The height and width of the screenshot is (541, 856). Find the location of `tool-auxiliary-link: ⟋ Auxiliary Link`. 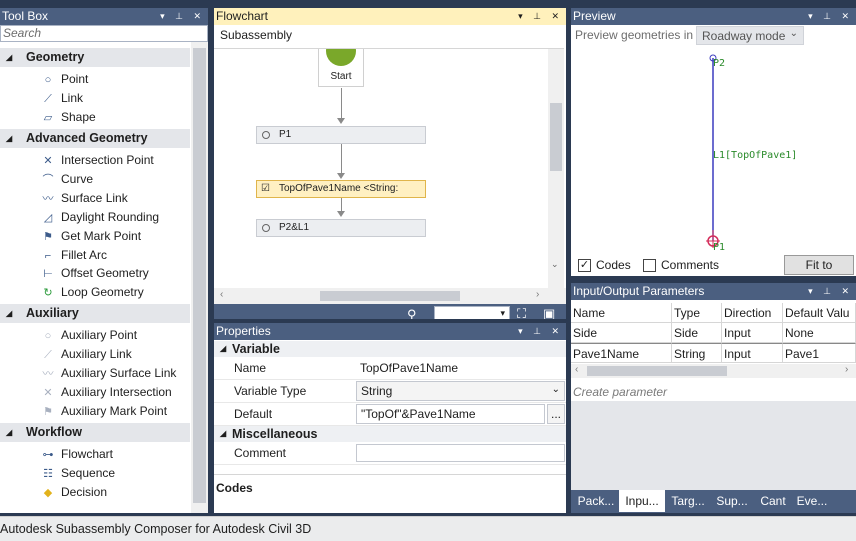

tool-auxiliary-link: ⟋ Auxiliary Link is located at coordinates (86, 354).